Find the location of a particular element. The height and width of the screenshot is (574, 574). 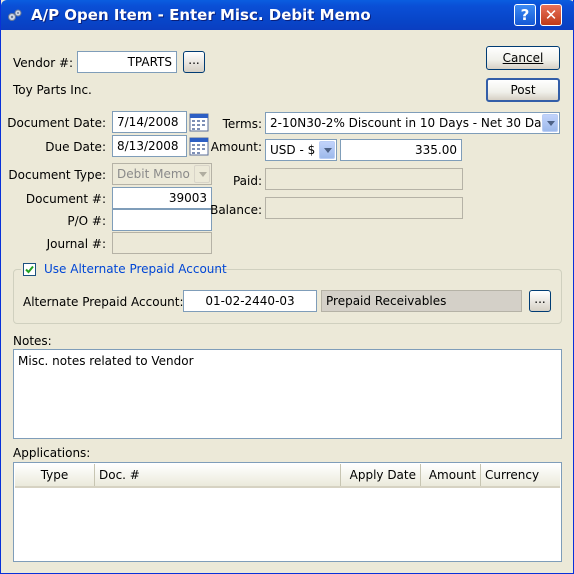

balance-label: Balance: is located at coordinates (236, 210).